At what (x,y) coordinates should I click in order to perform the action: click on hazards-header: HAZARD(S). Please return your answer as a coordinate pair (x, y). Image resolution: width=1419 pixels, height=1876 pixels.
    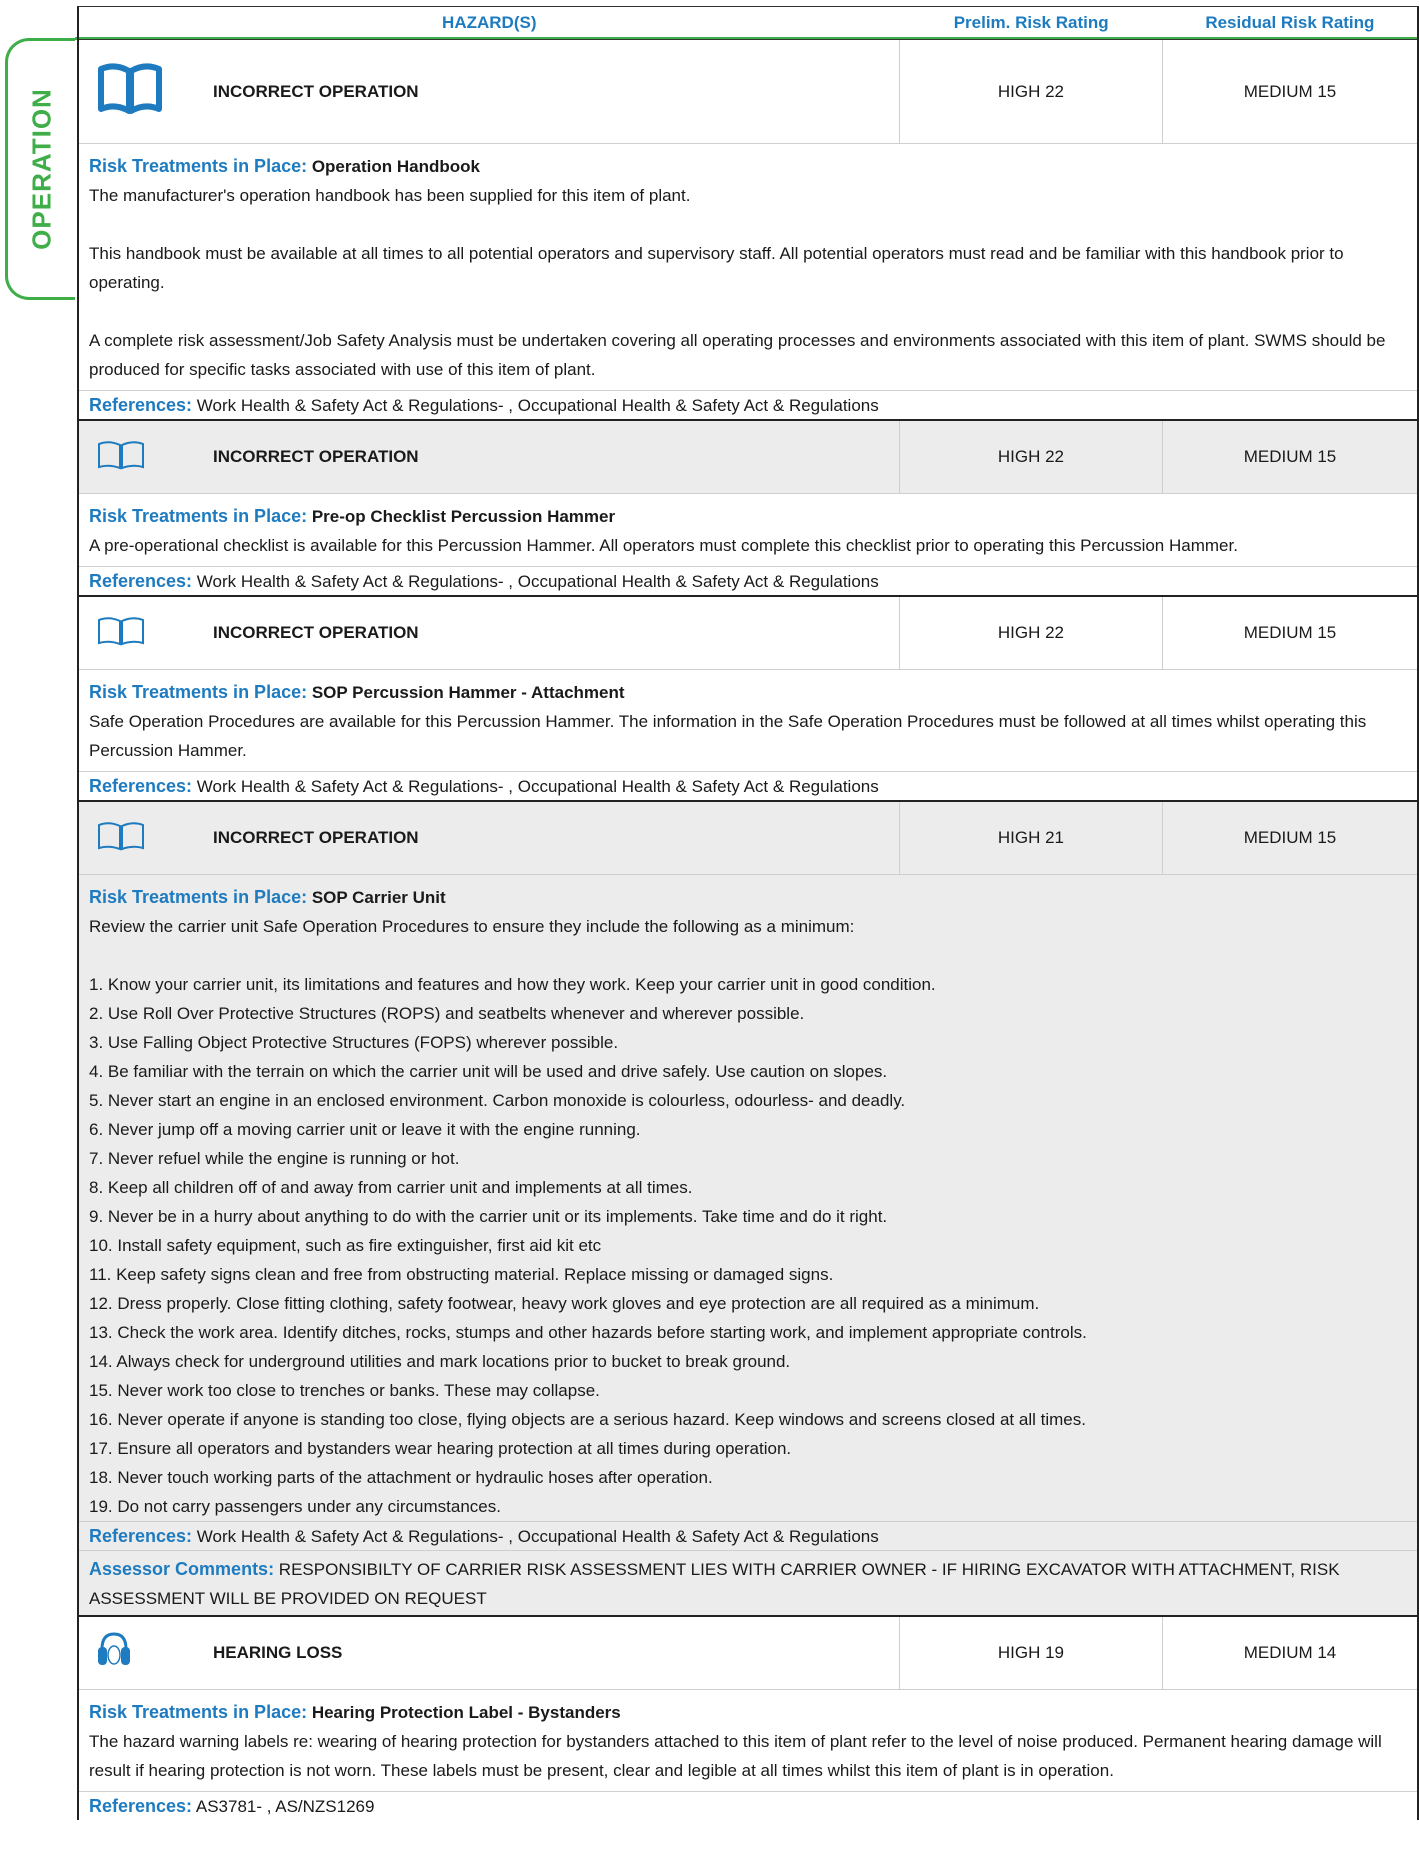
    Looking at the image, I should click on (489, 22).